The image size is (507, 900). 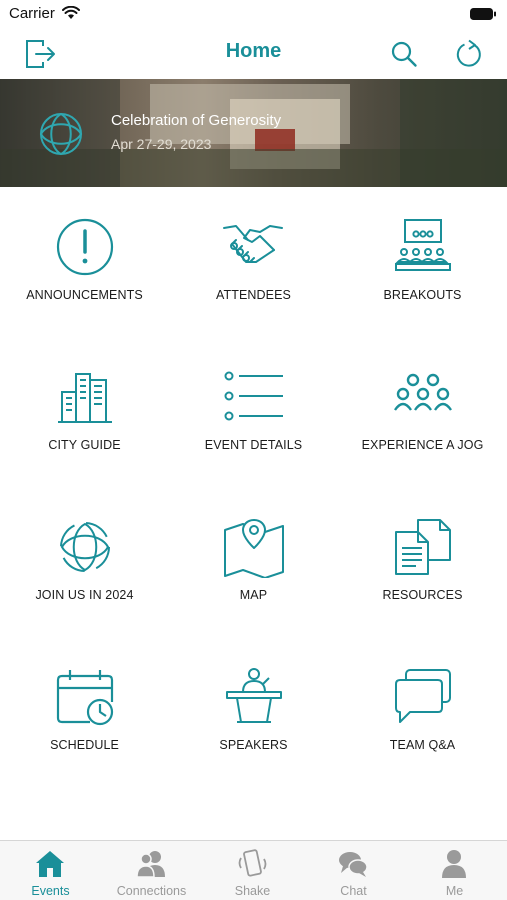 What do you see at coordinates (254, 548) in the screenshot?
I see `map-icon` at bounding box center [254, 548].